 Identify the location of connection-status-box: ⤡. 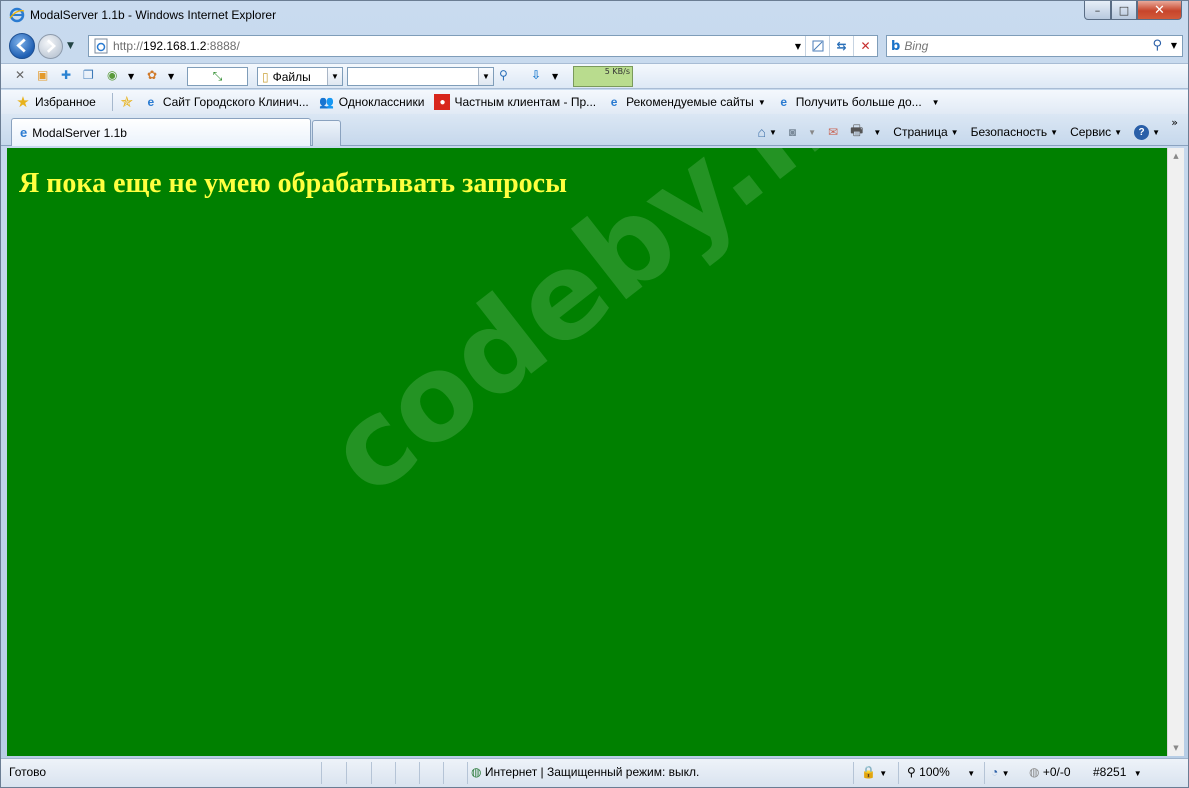
(217, 76).